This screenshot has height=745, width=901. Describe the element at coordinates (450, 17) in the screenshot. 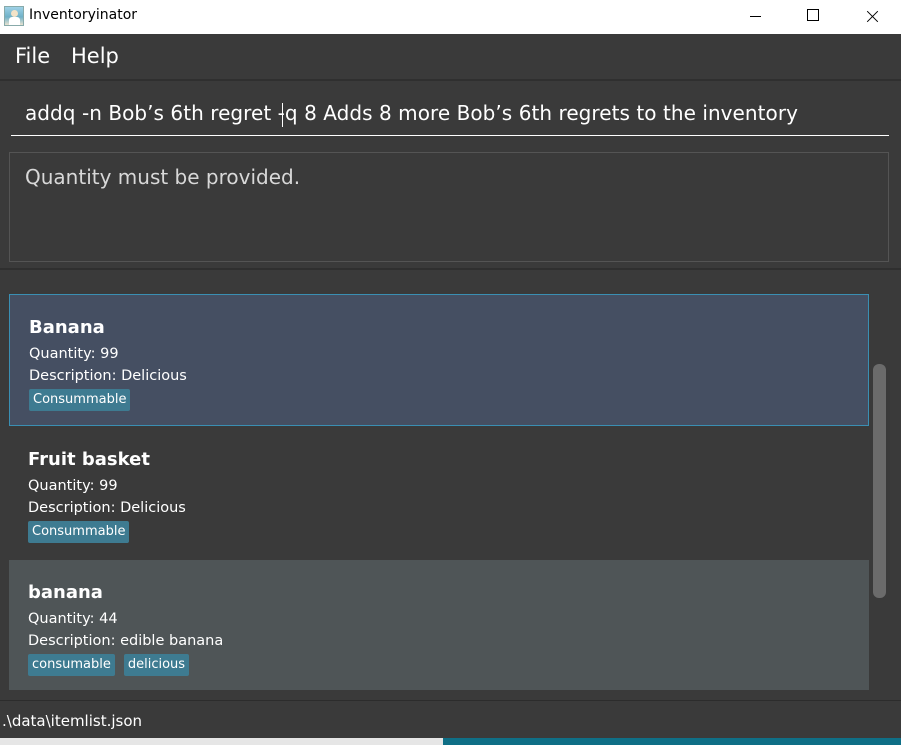

I see `title-bar: Inventoryinator` at that location.